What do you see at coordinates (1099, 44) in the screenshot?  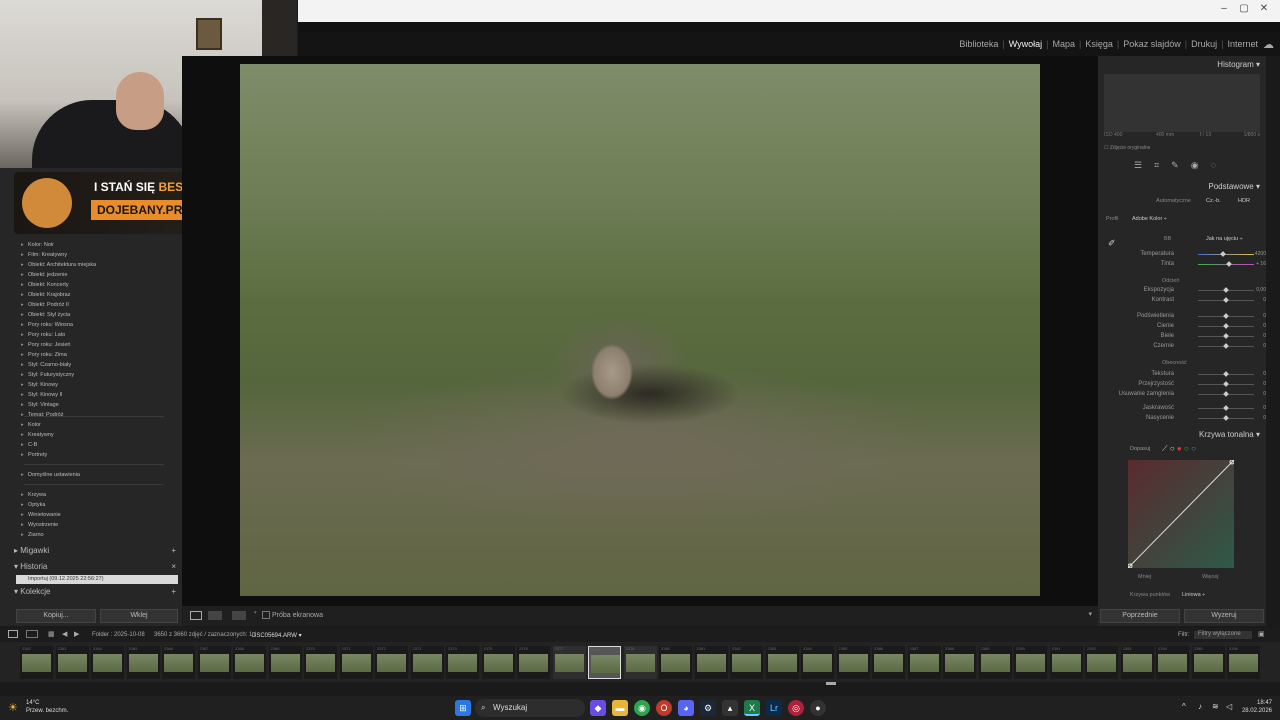 I see `module-3: Księga` at bounding box center [1099, 44].